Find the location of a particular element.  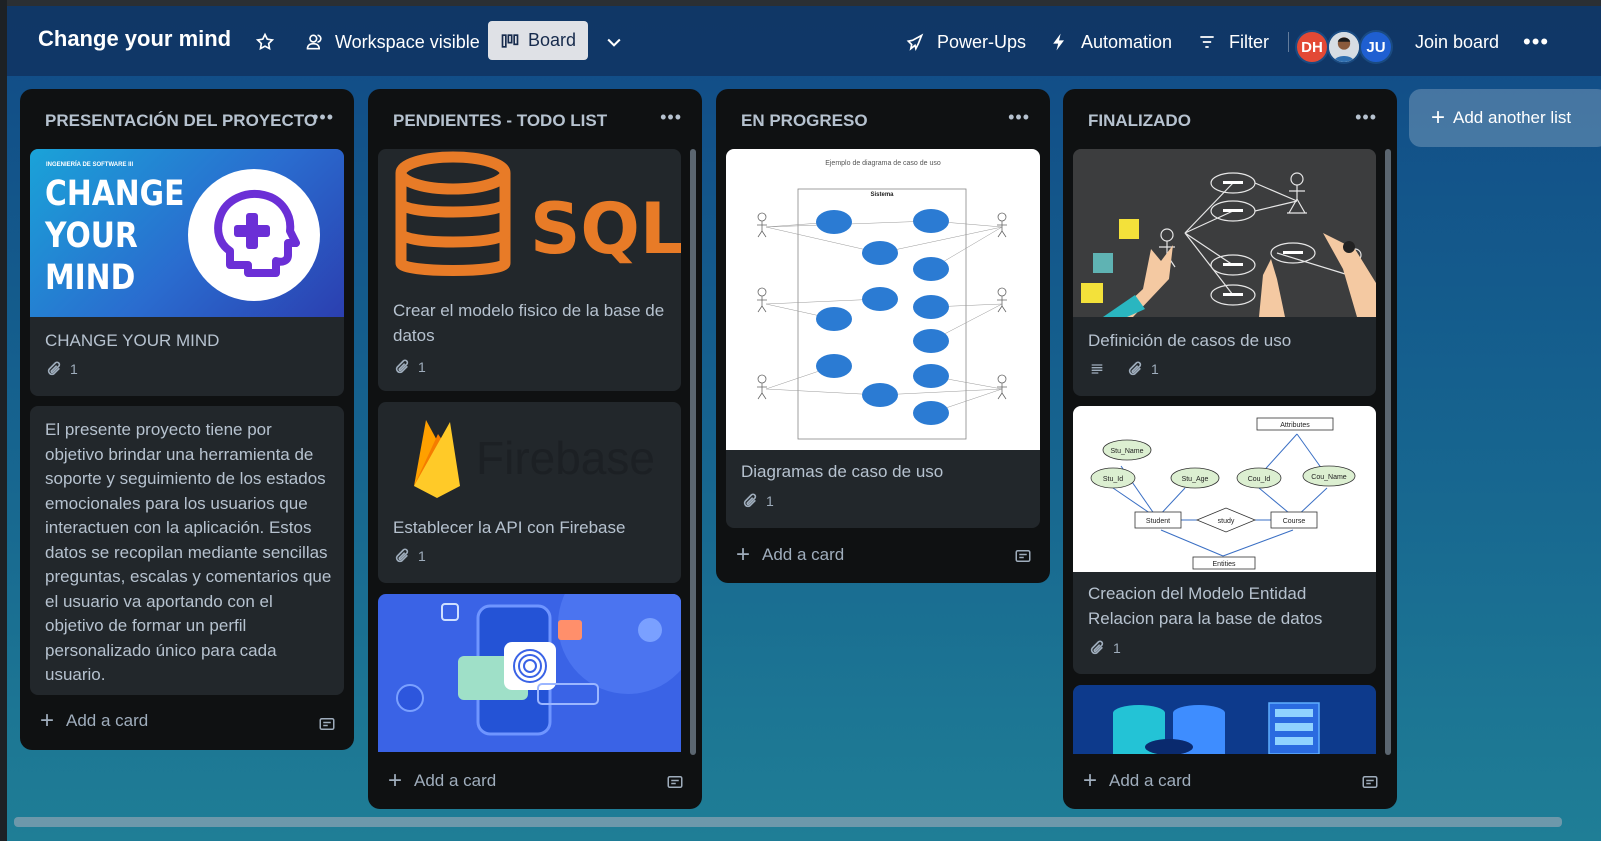

svg-text: Student is located at coordinates (1158, 521).